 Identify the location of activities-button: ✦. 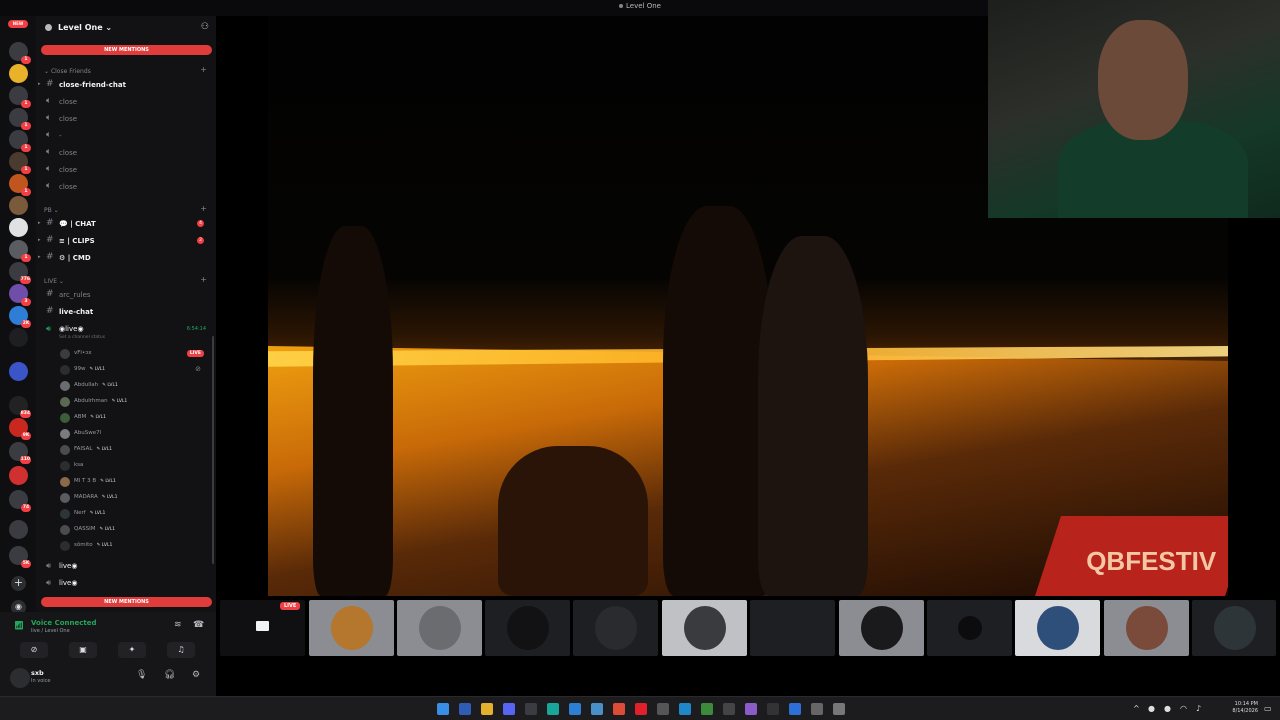
(132, 650).